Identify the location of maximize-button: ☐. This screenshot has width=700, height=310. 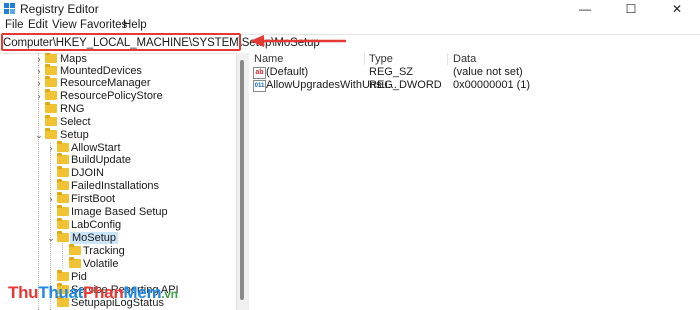
(631, 9).